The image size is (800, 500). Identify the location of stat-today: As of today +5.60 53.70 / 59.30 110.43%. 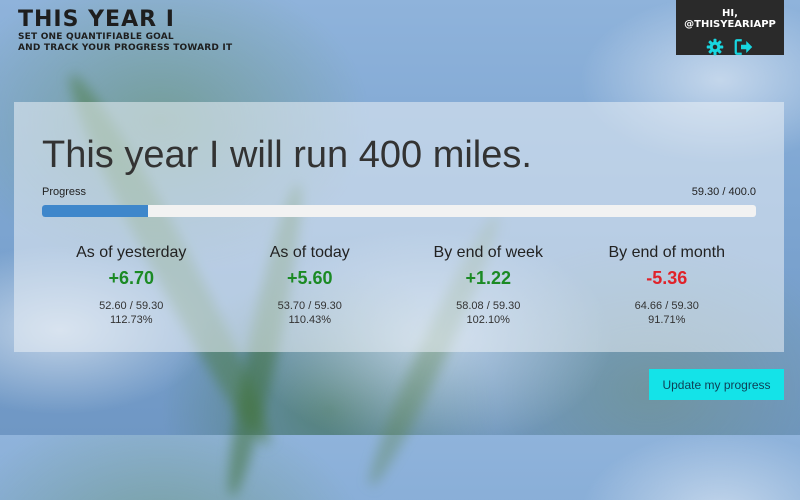
(310, 285).